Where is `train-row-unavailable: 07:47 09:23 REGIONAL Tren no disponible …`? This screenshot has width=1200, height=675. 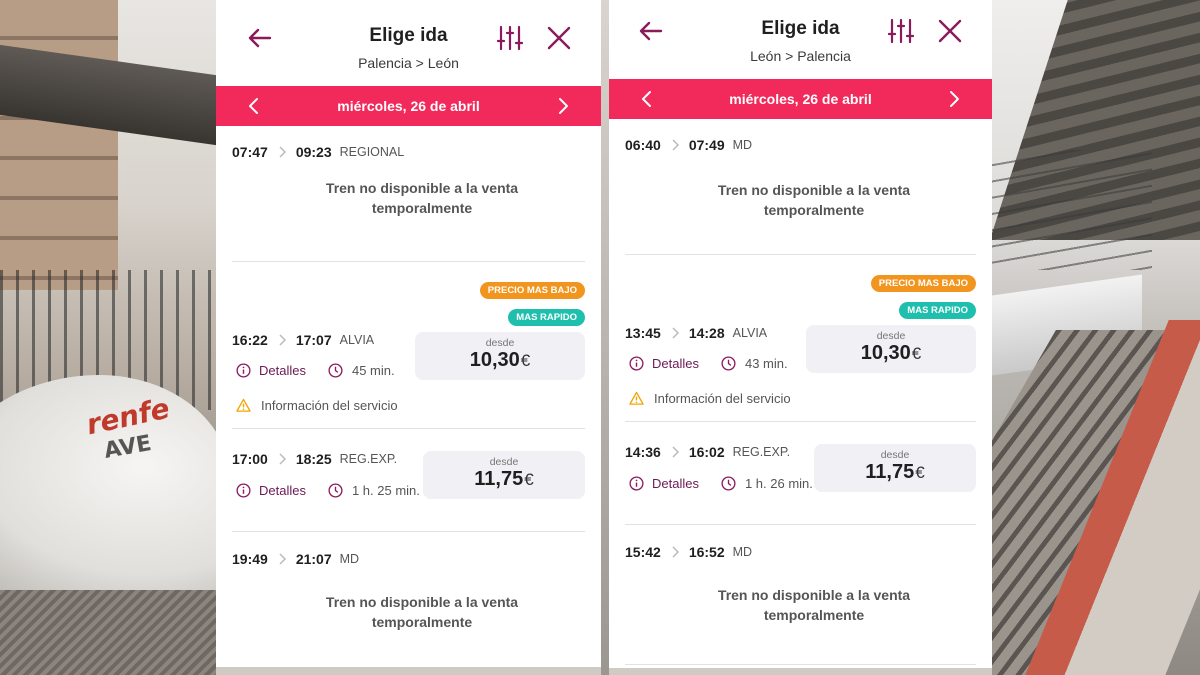
train-row-unavailable: 07:47 09:23 REGIONAL Tren no disponible … is located at coordinates (408, 194).